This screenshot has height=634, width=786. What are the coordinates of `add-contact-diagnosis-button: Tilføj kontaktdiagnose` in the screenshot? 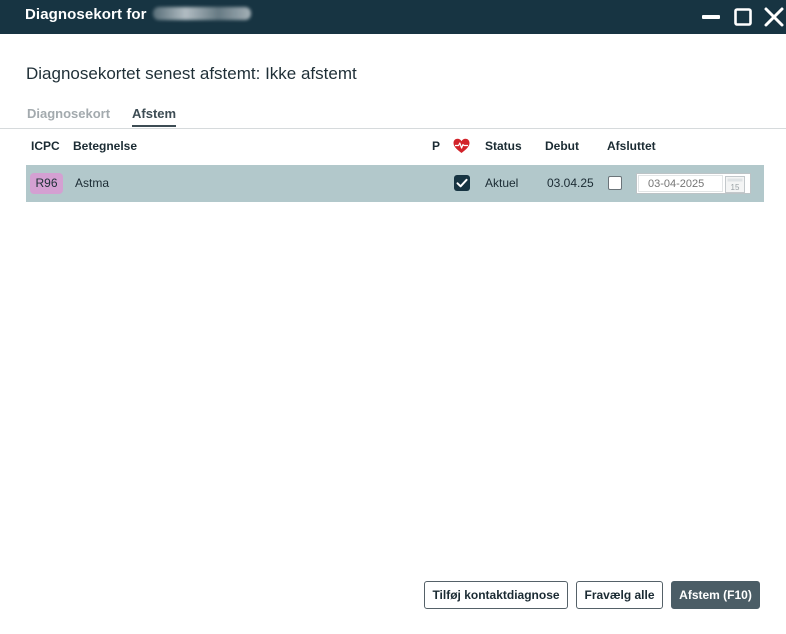 It's located at (496, 595).